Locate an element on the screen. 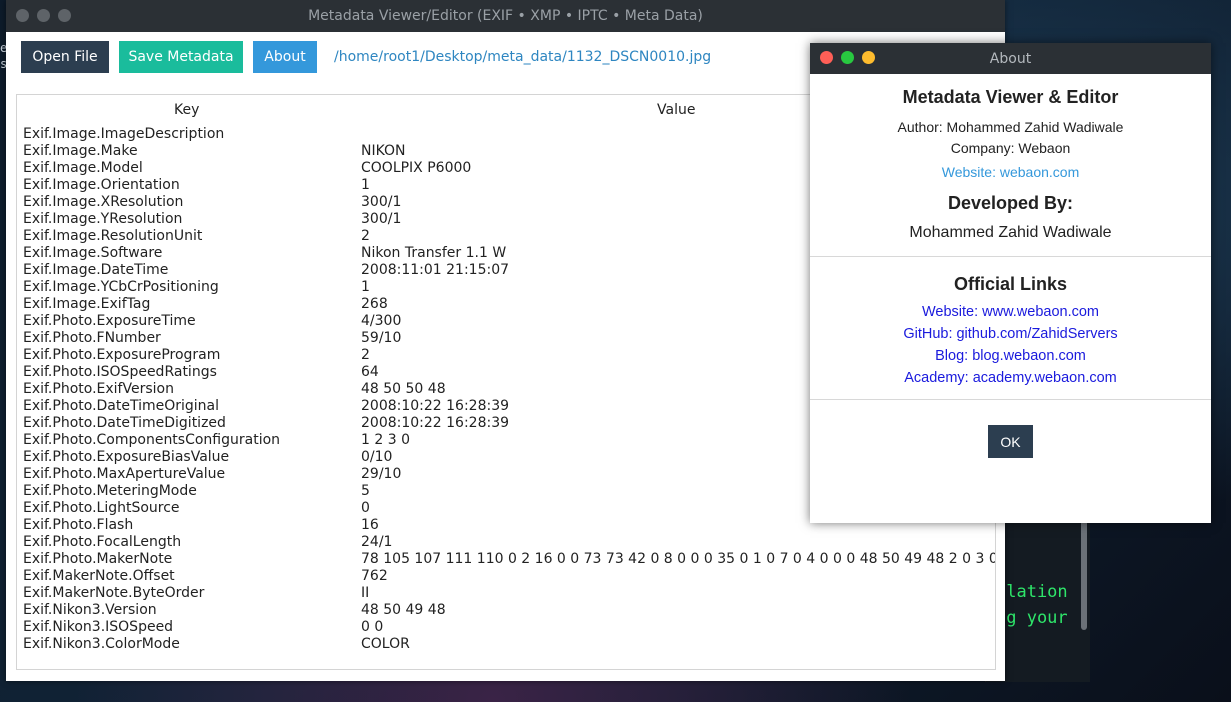 Image resolution: width=1231 pixels, height=702 pixels. about-website-link: Website: webaon.com is located at coordinates (1010, 172).